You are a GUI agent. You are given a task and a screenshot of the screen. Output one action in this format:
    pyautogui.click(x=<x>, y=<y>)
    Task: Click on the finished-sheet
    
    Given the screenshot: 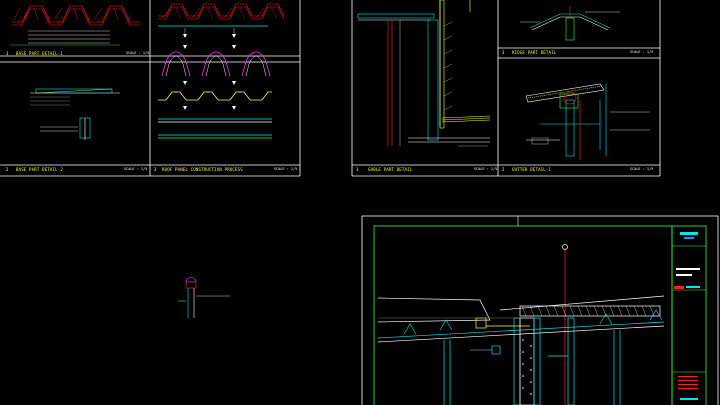 What is the action you would take?
    pyautogui.click(x=215, y=128)
    